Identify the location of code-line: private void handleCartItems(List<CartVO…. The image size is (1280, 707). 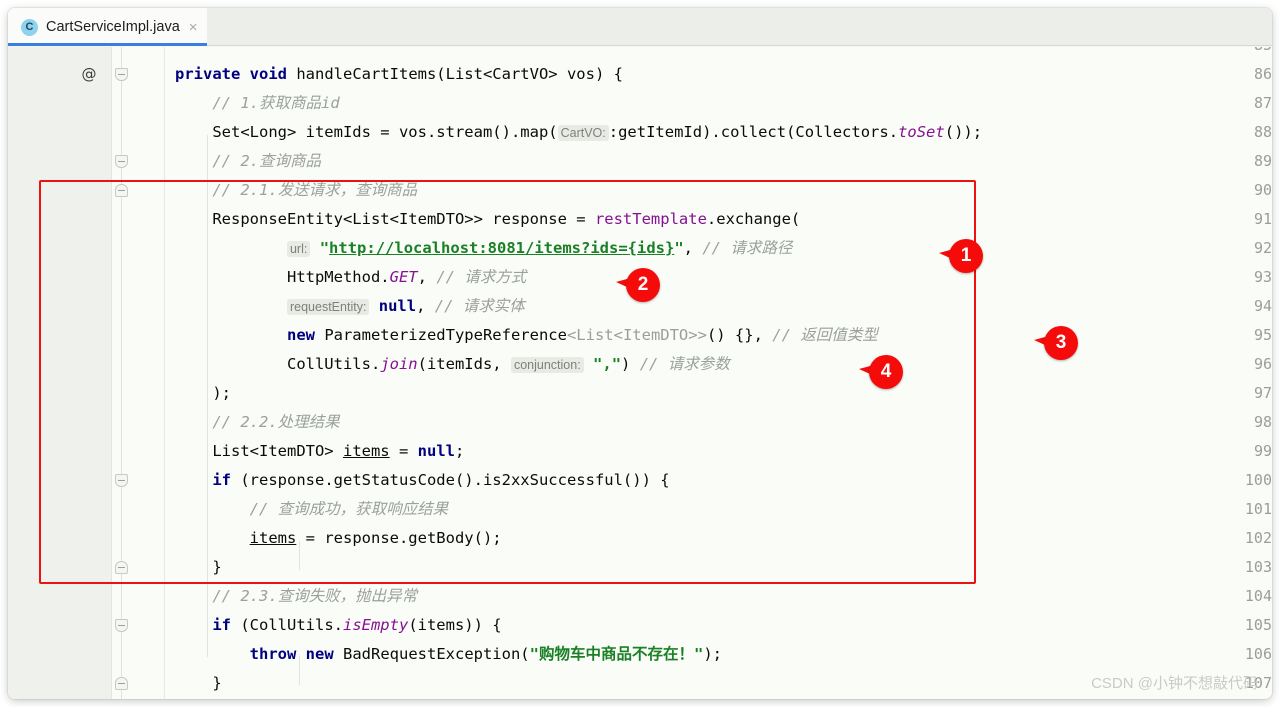
(718, 74).